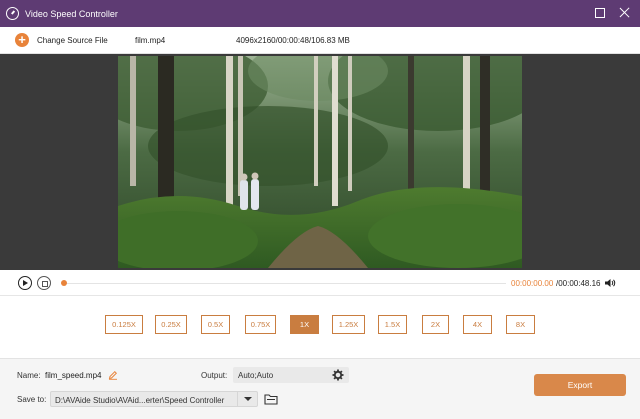 Image resolution: width=640 pixels, height=419 pixels. I want to click on output-label: Output:, so click(214, 375).